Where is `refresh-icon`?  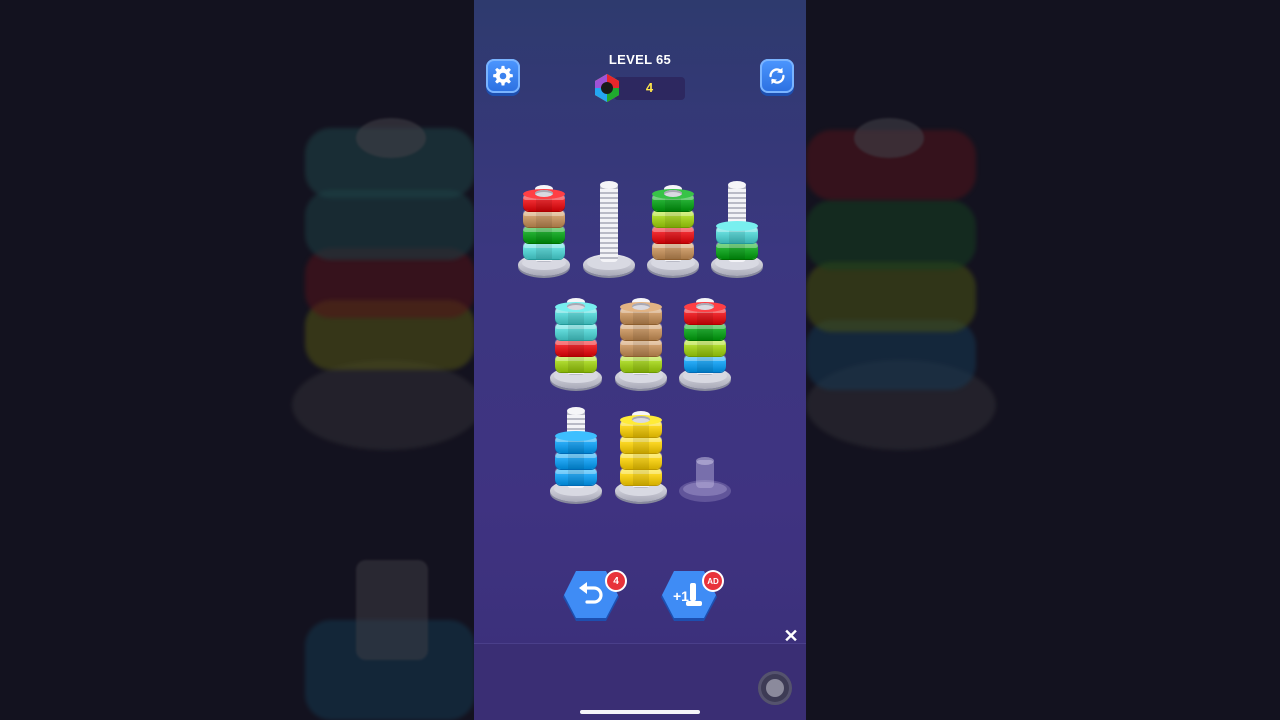 refresh-icon is located at coordinates (777, 76).